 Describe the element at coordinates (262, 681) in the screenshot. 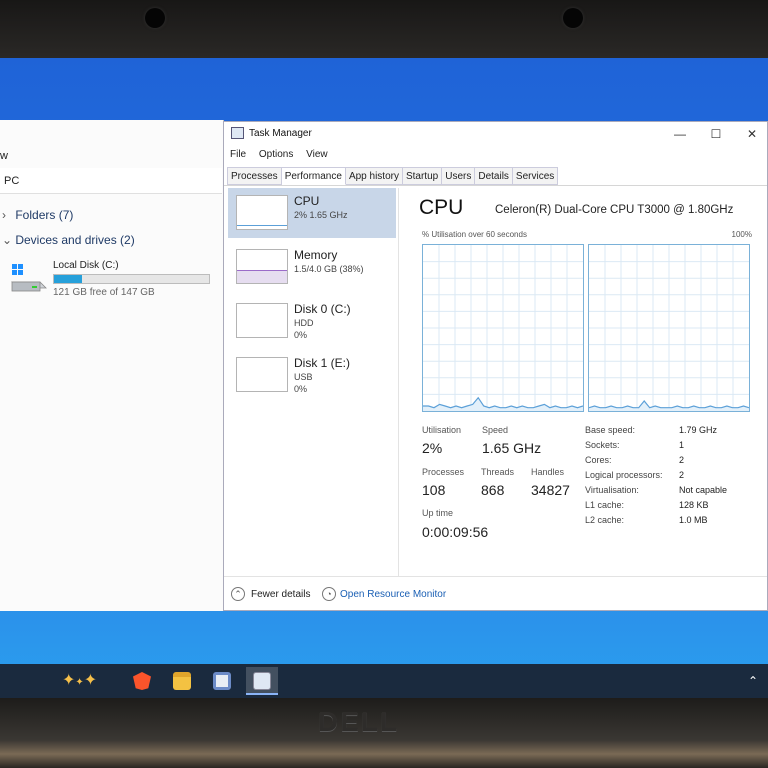

I see `task-manager-icon` at that location.